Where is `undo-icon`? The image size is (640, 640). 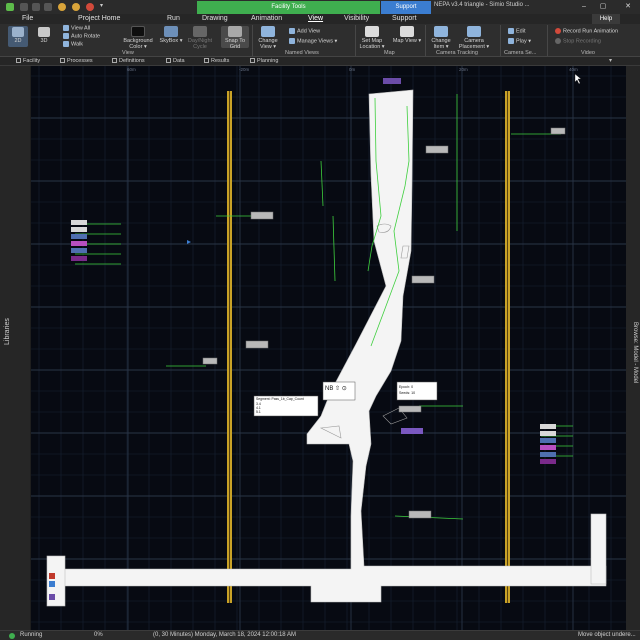 undo-icon is located at coordinates (24, 7).